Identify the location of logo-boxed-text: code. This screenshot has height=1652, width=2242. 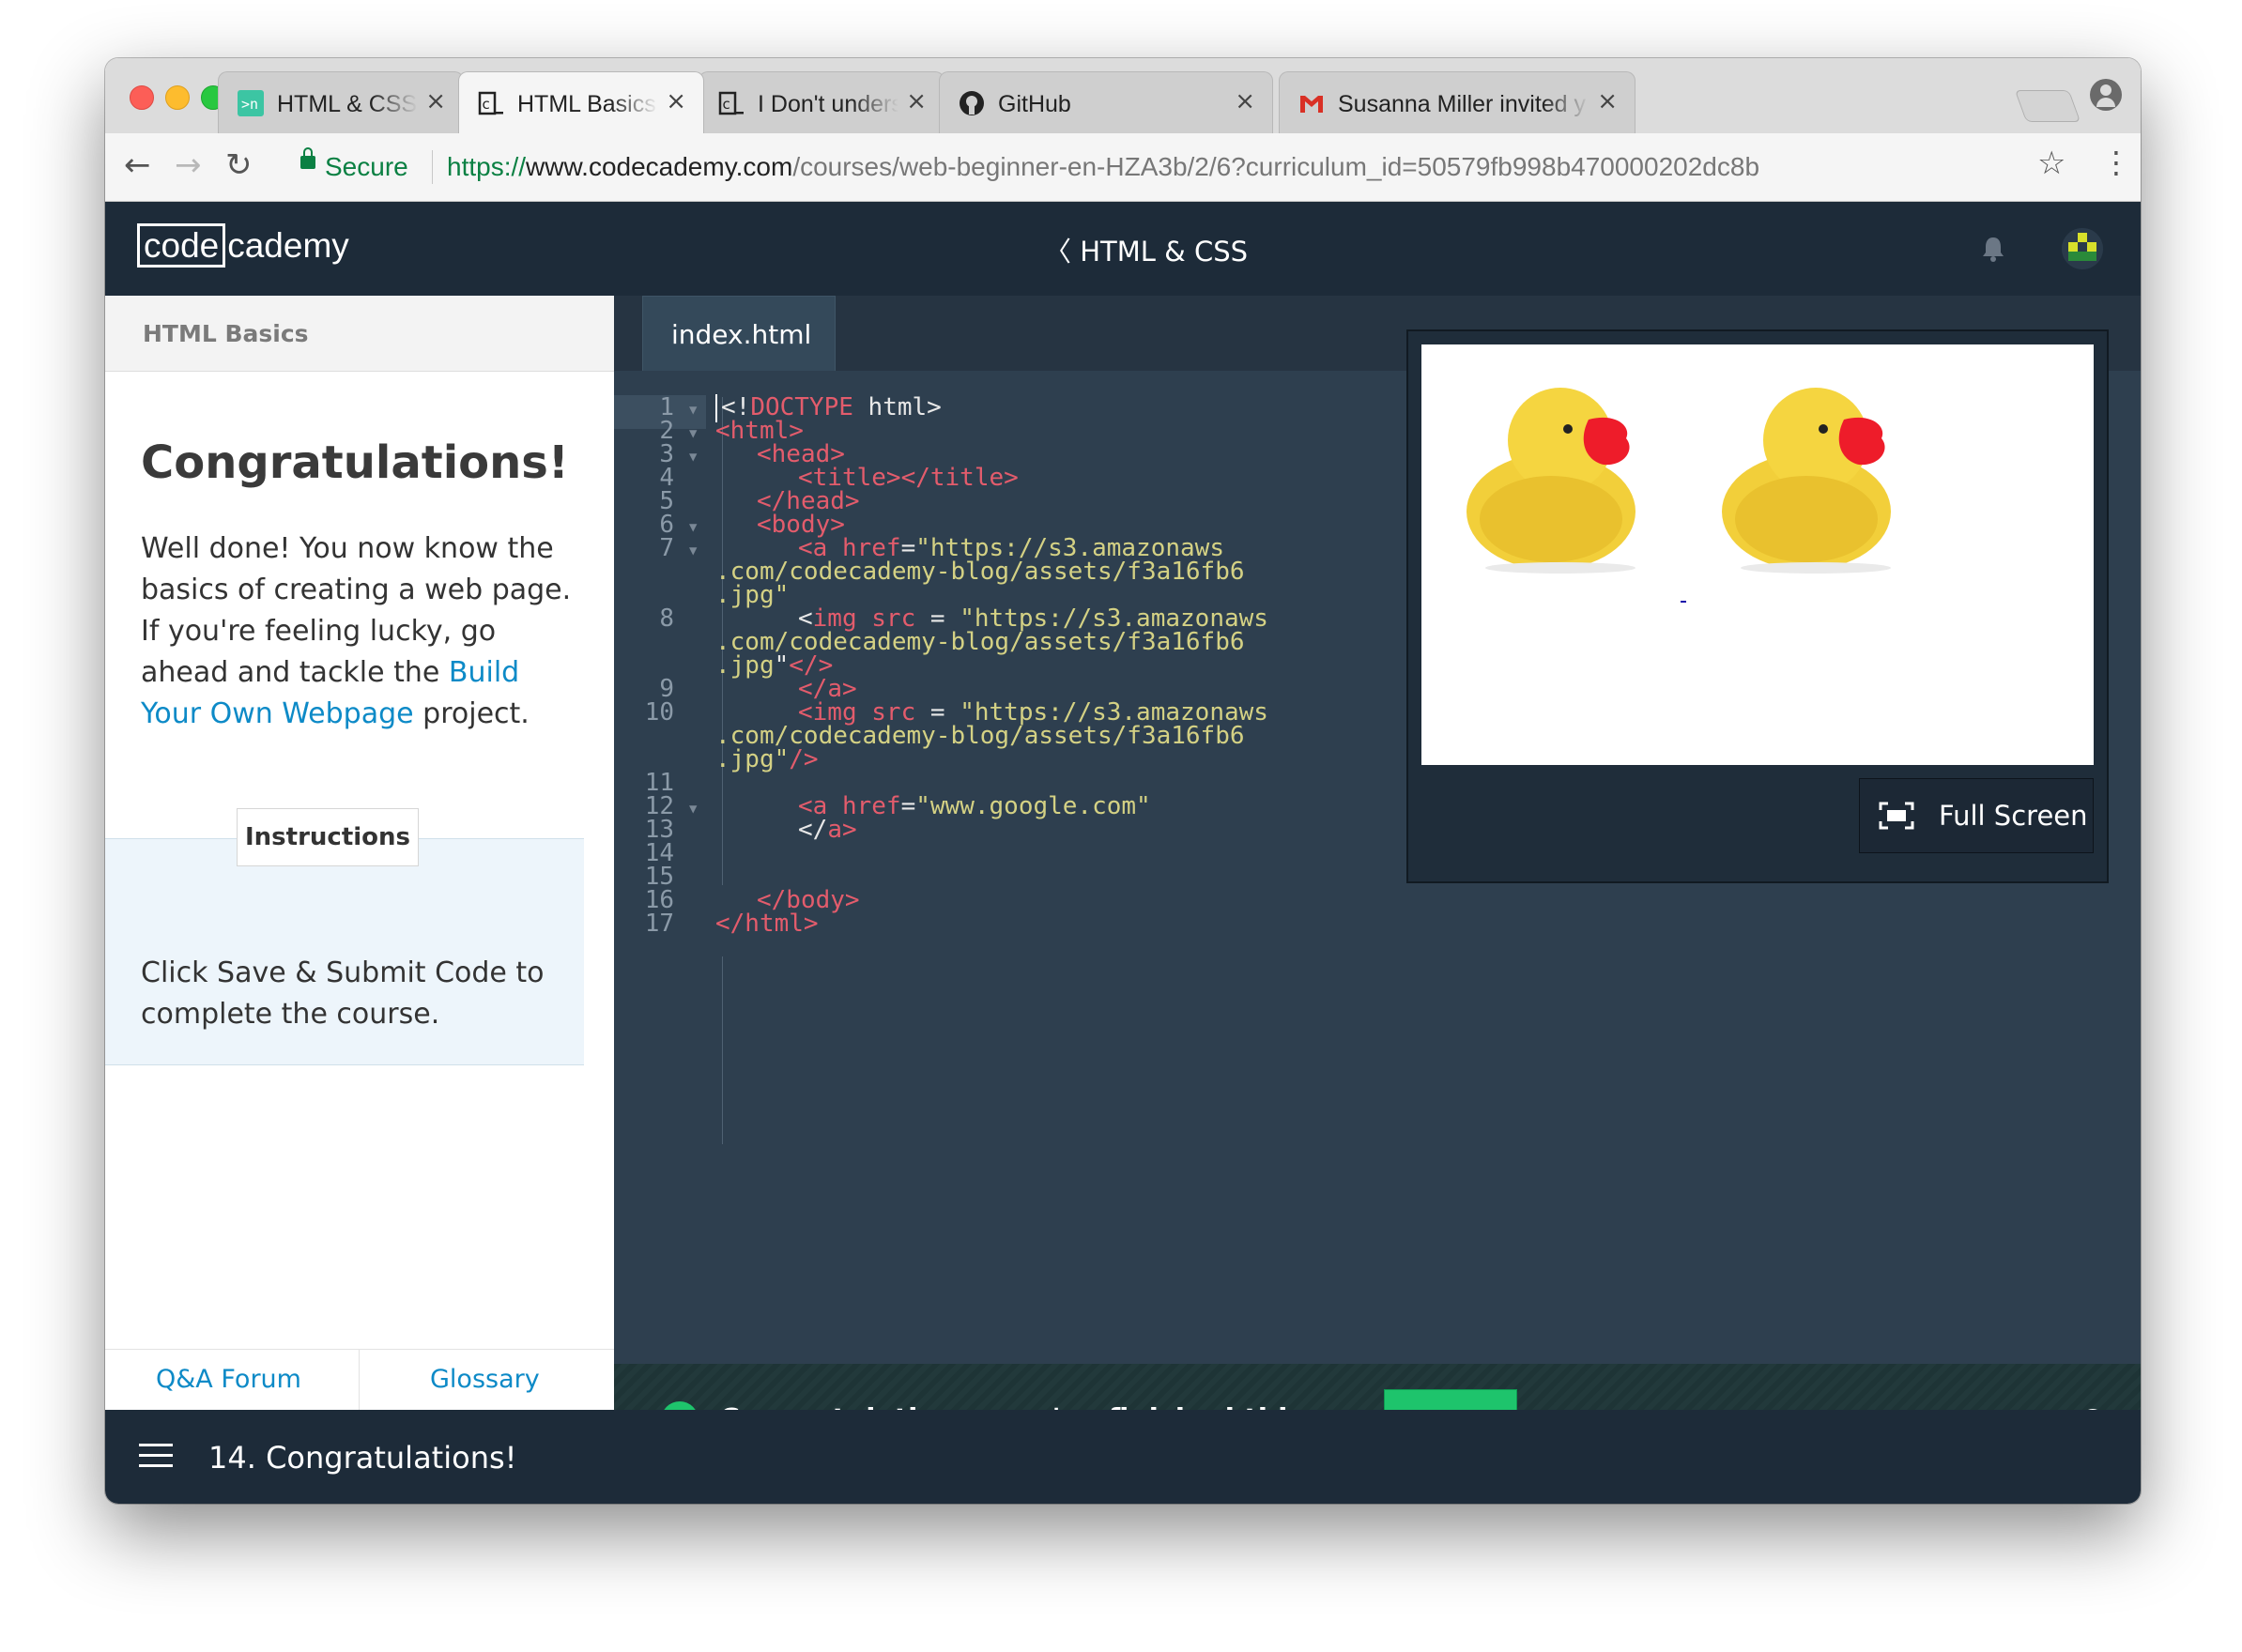
(181, 245).